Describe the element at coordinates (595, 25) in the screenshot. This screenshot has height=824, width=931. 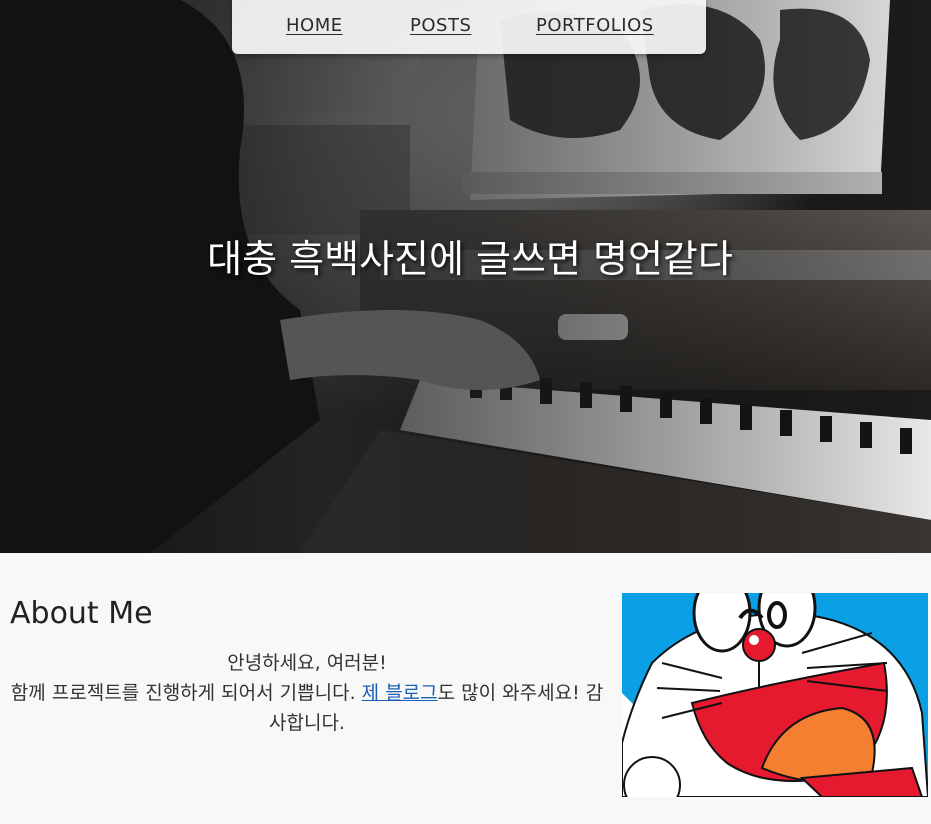
I see `nav-portfolios-link: PORTFOLIOS` at that location.